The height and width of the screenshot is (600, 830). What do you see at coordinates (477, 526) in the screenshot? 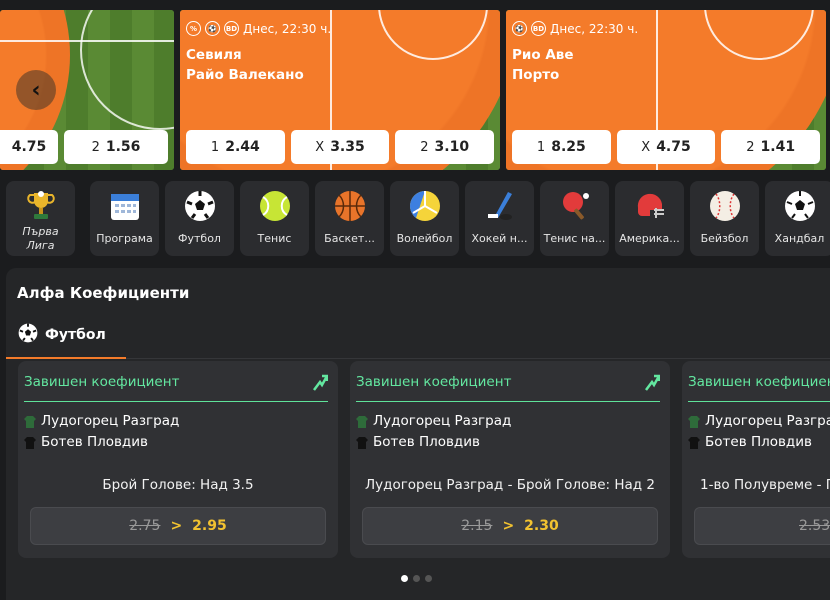
I see `old-odds: 2.15` at bounding box center [477, 526].